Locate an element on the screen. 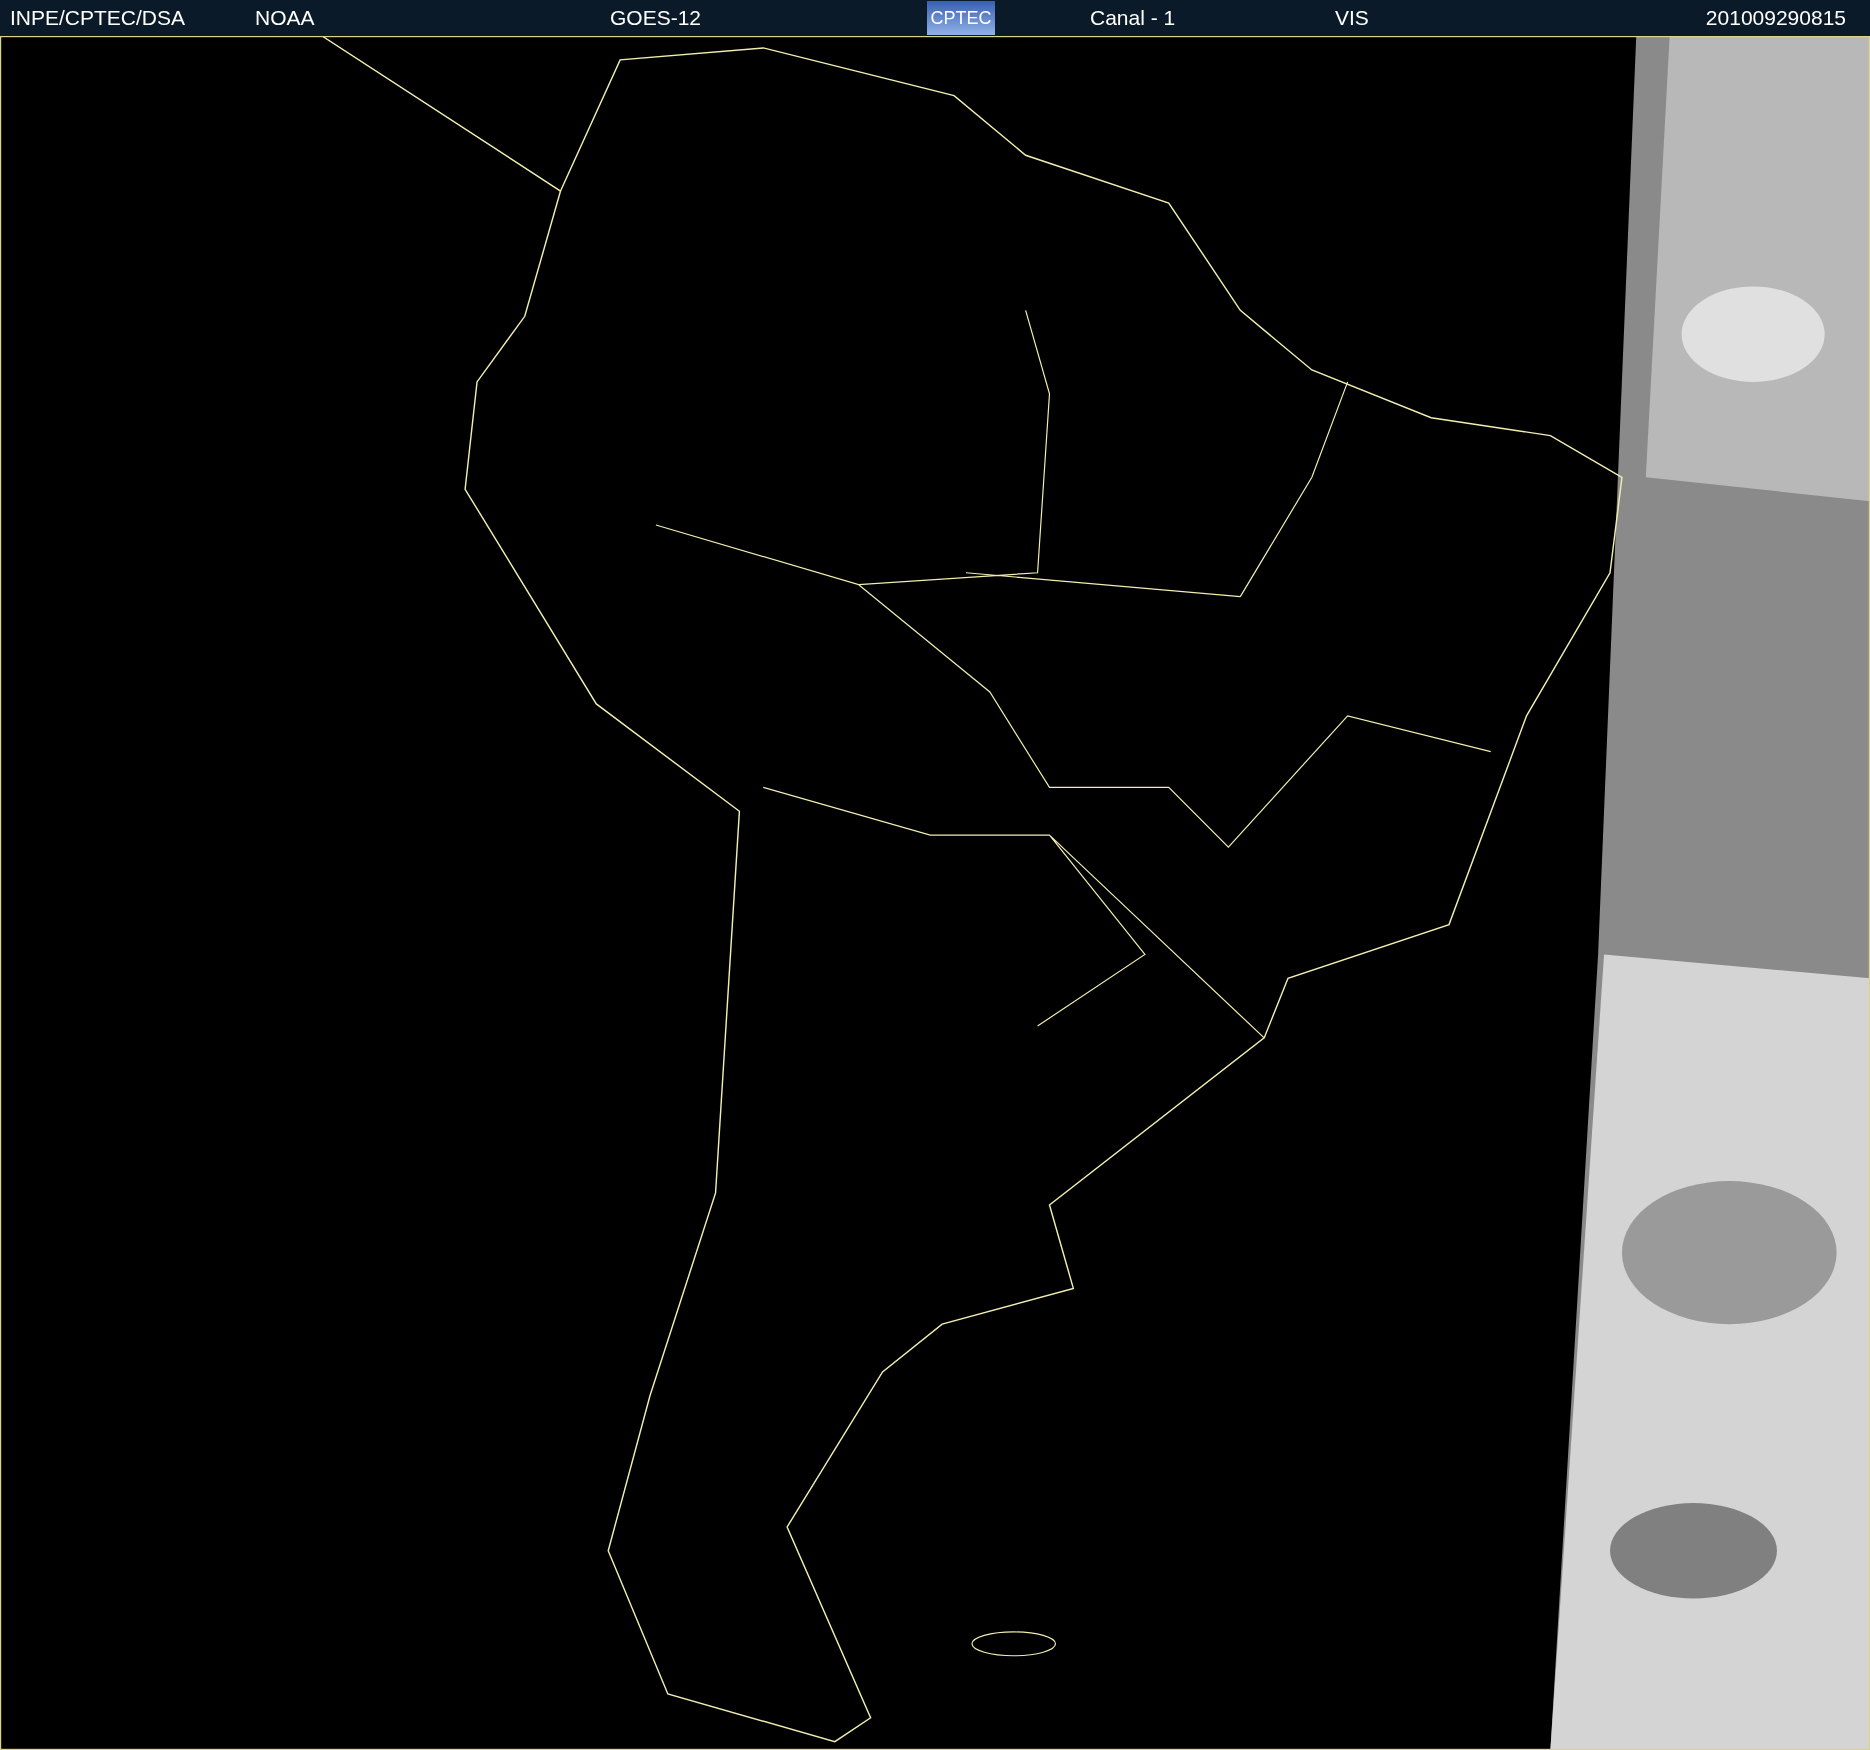  header-label: Canal - 1 is located at coordinates (1133, 18).